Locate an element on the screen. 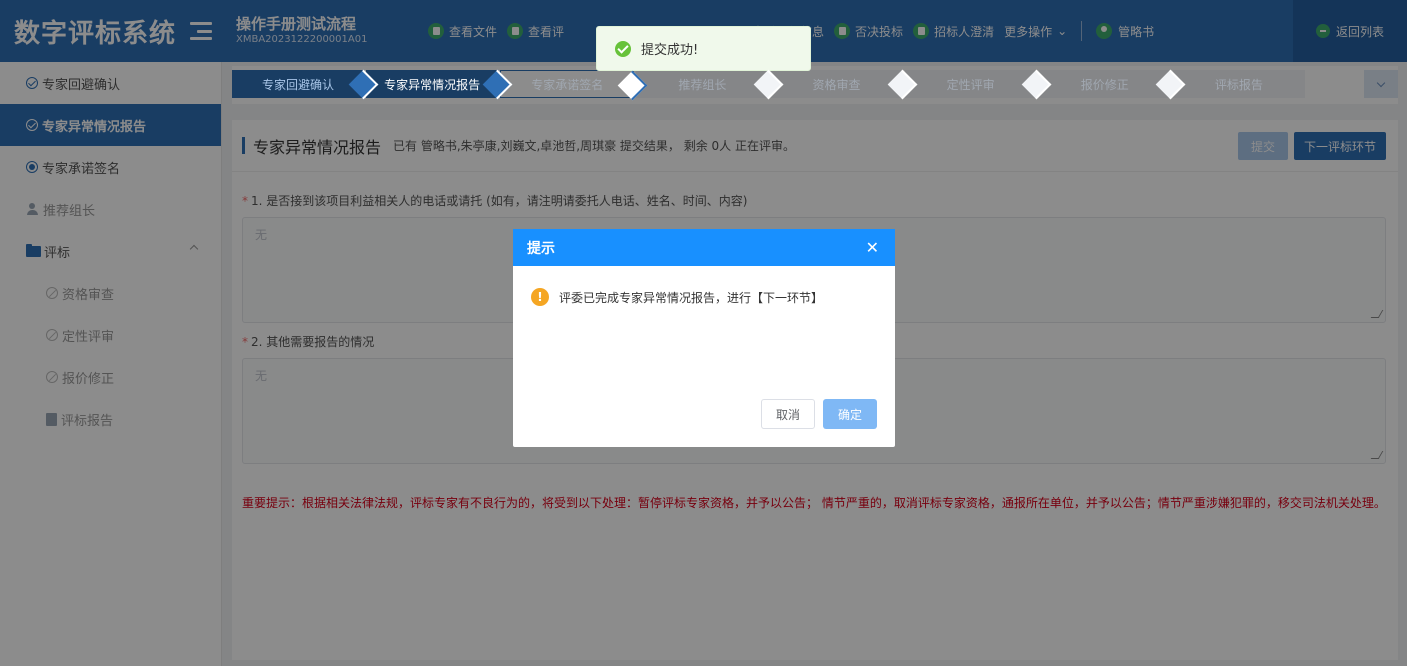 This screenshot has height=666, width=1407. dialog-header: 提示 ✕ is located at coordinates (704, 247).